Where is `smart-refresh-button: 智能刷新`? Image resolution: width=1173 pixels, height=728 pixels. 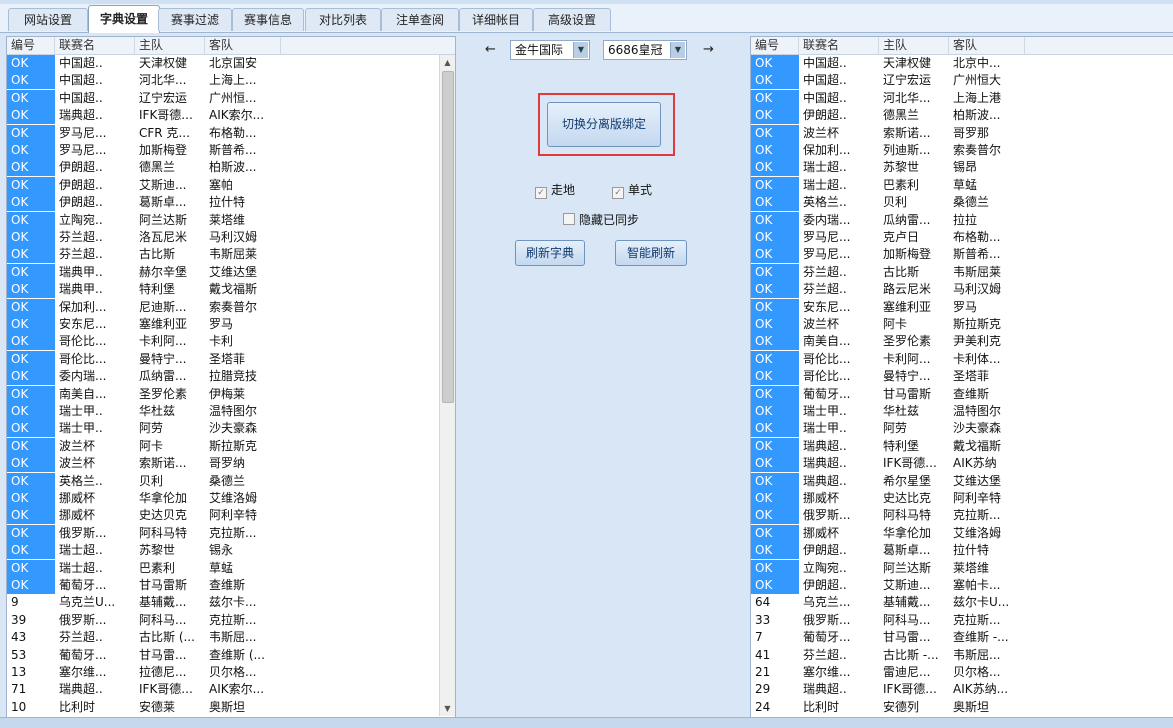 smart-refresh-button: 智能刷新 is located at coordinates (651, 253).